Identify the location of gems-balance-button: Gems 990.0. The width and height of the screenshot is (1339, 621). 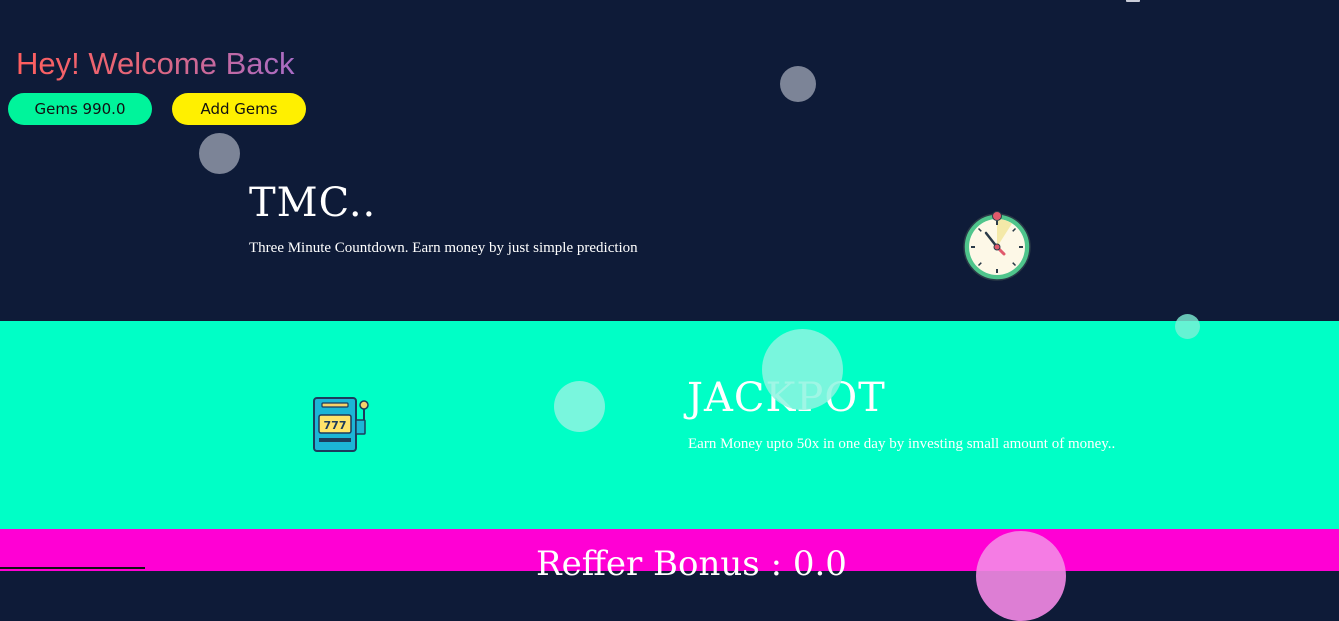
(80, 109).